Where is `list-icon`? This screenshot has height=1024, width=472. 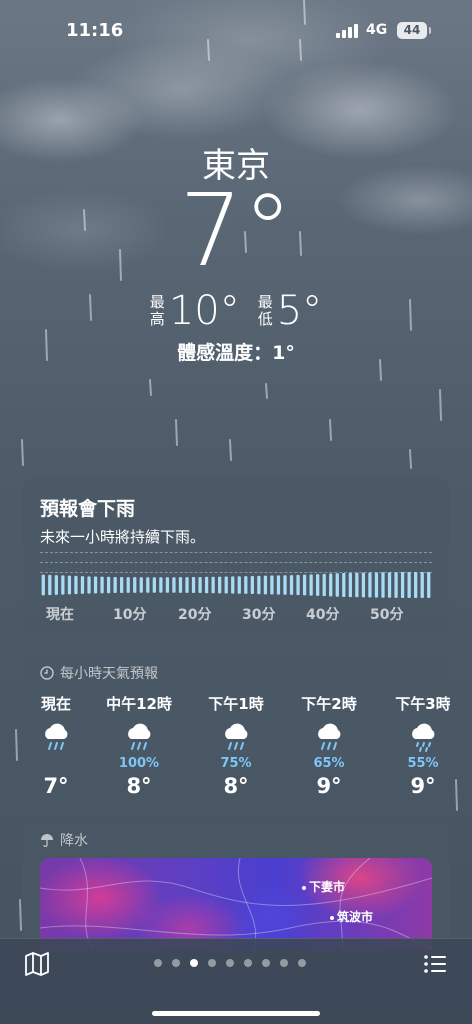 list-icon is located at coordinates (435, 964).